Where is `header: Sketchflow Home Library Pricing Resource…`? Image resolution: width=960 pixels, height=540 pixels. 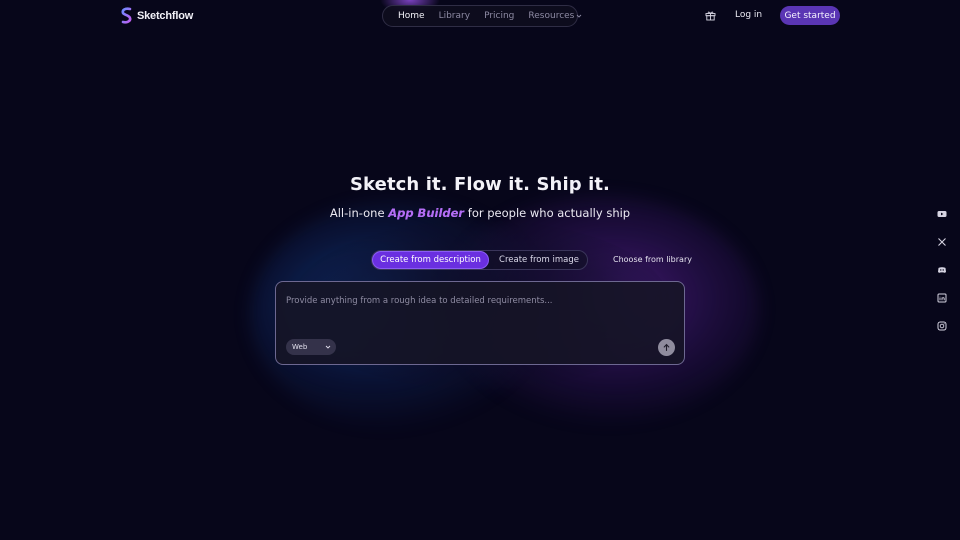
header: Sketchflow Home Library Pricing Resource… is located at coordinates (480, 16).